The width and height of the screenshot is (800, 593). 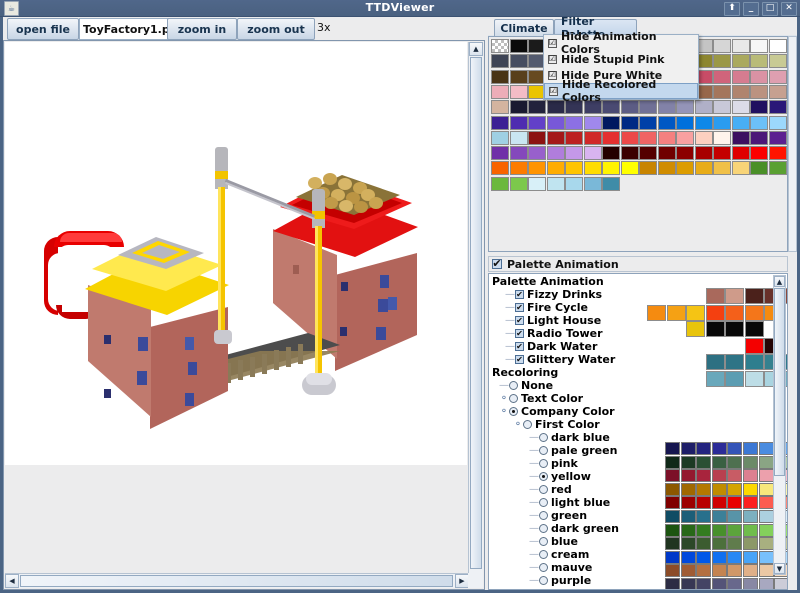 I want to click on minimize-button: _, so click(x=751, y=9).